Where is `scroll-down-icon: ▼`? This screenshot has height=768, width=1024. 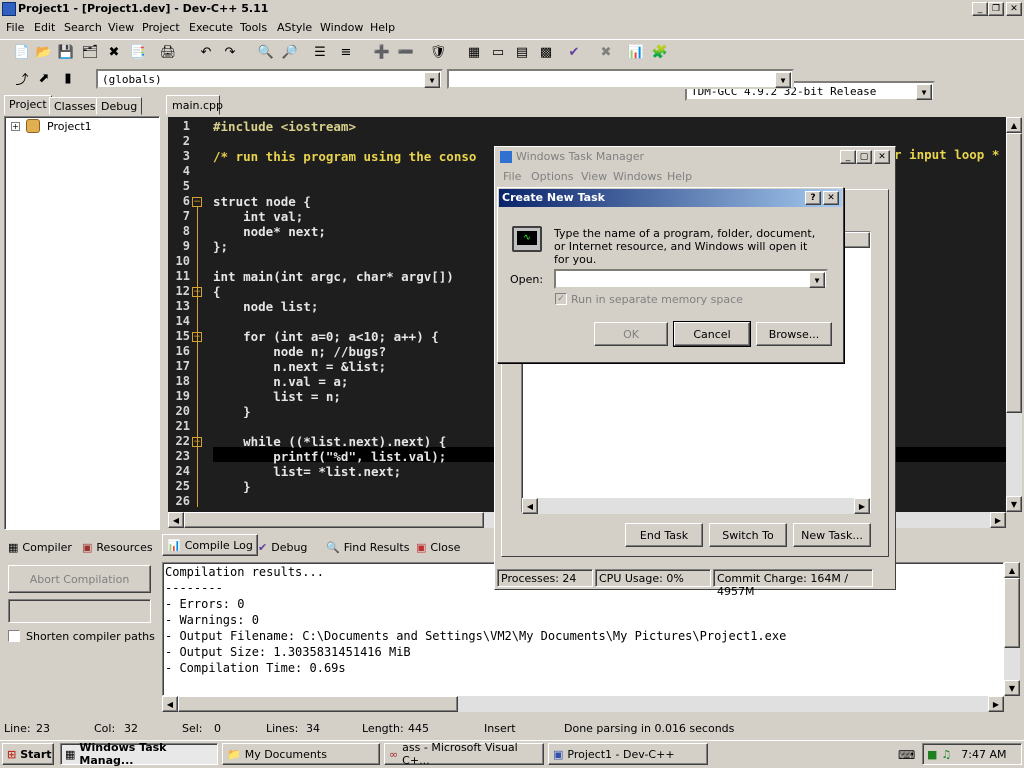 scroll-down-icon: ▼ is located at coordinates (1012, 688).